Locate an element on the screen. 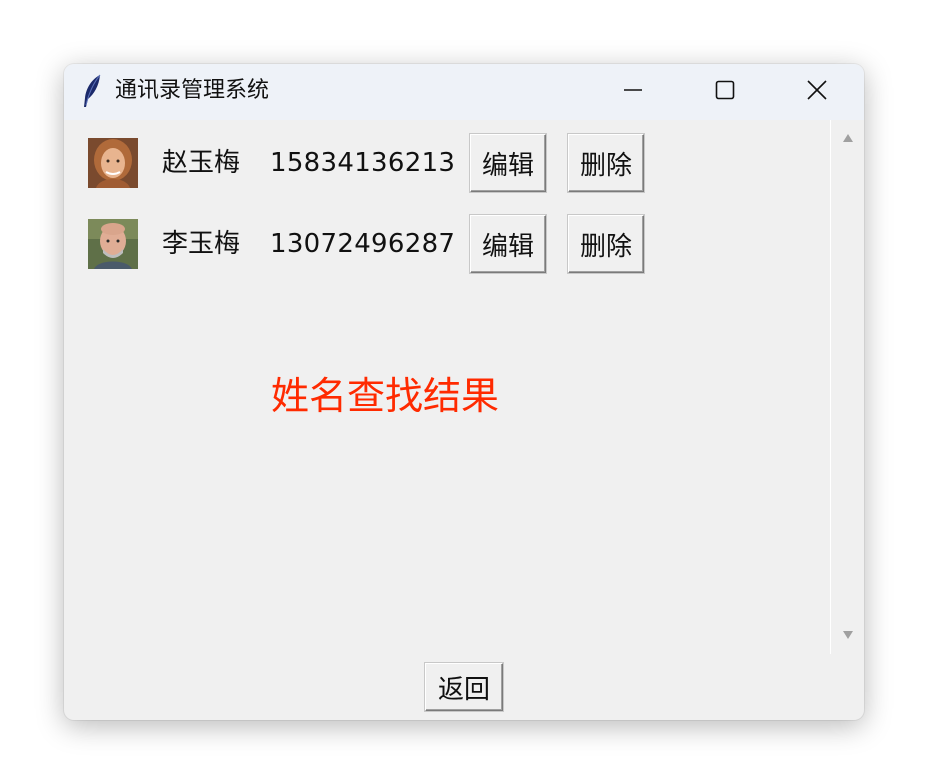 Image resolution: width=928 pixels, height=784 pixels. close-button is located at coordinates (817, 92).